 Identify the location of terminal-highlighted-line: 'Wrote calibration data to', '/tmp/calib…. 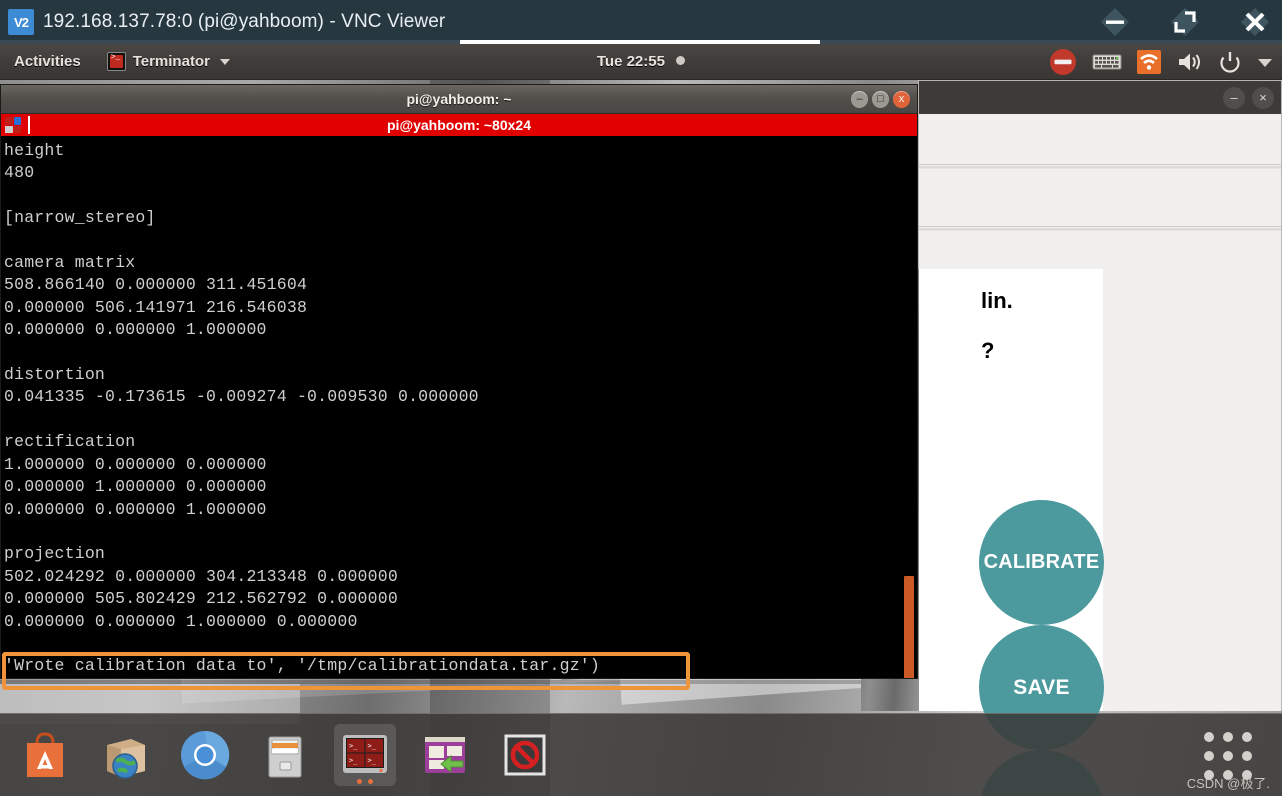
(302, 666).